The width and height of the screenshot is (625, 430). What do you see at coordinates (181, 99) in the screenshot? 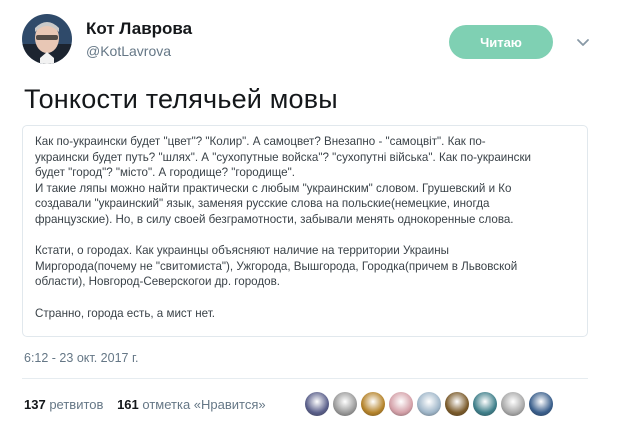
I see `tweet-text: Тонкости телячьей мовы` at bounding box center [181, 99].